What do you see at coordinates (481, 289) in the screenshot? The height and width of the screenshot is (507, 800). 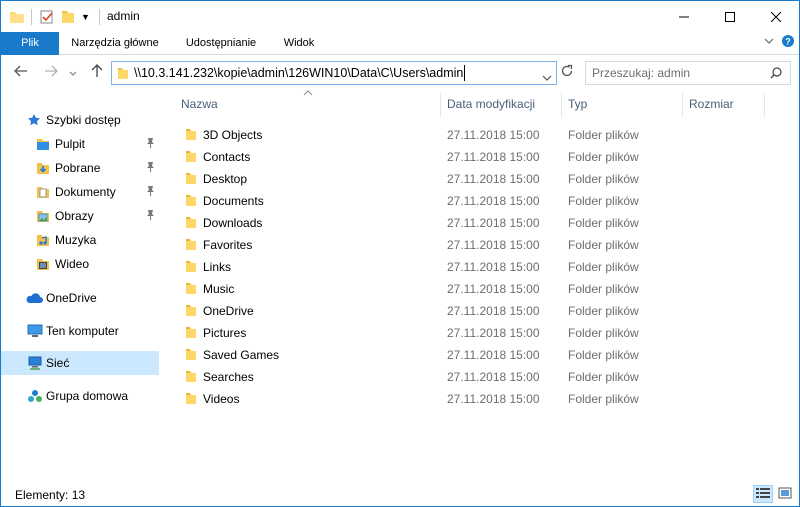 I see `table-row: Music 27.11.2018 15:00 Folder plików` at bounding box center [481, 289].